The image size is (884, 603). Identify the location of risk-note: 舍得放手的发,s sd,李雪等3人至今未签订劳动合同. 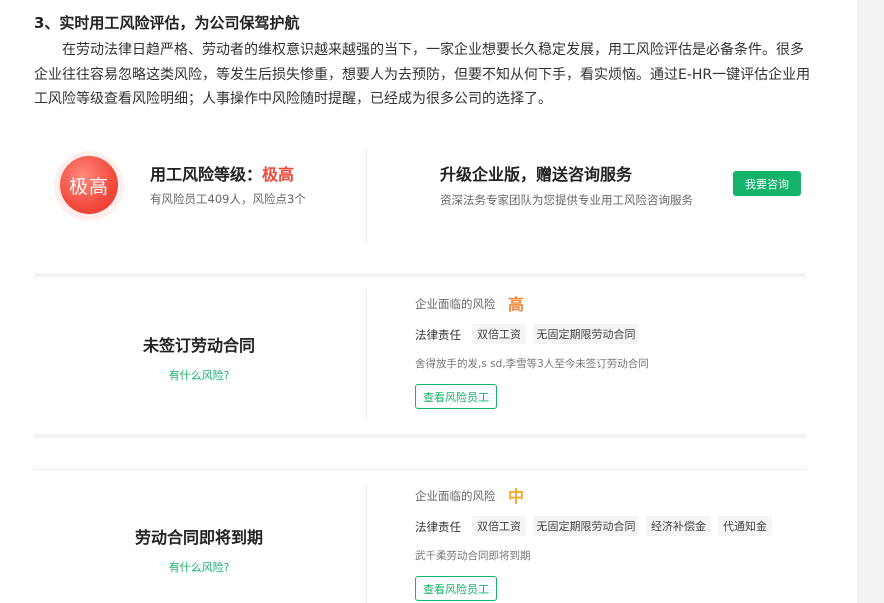
(532, 364).